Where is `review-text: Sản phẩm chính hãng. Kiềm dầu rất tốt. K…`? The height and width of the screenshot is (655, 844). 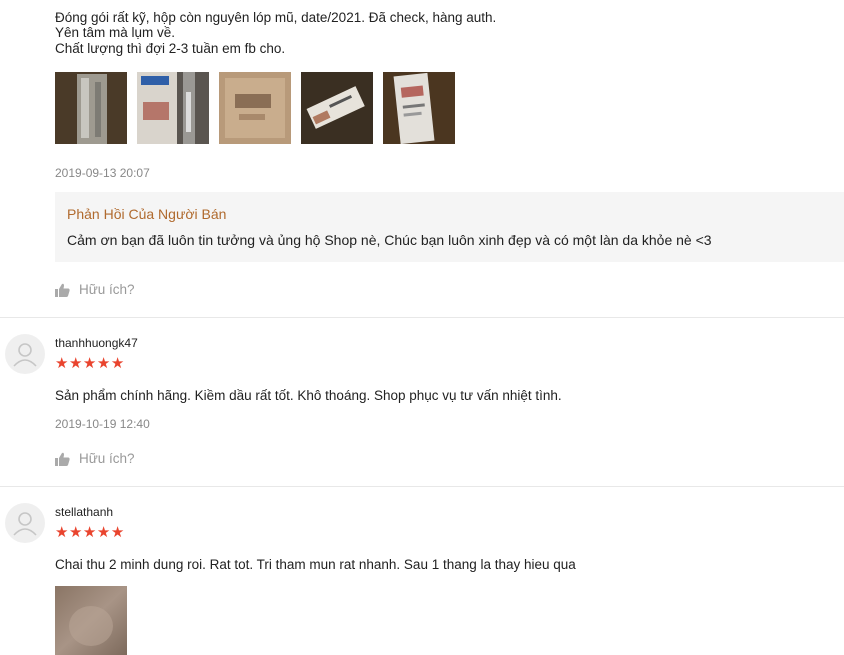
review-text: Sản phẩm chính hãng. Kiềm dầu rất tốt. K… is located at coordinates (308, 395).